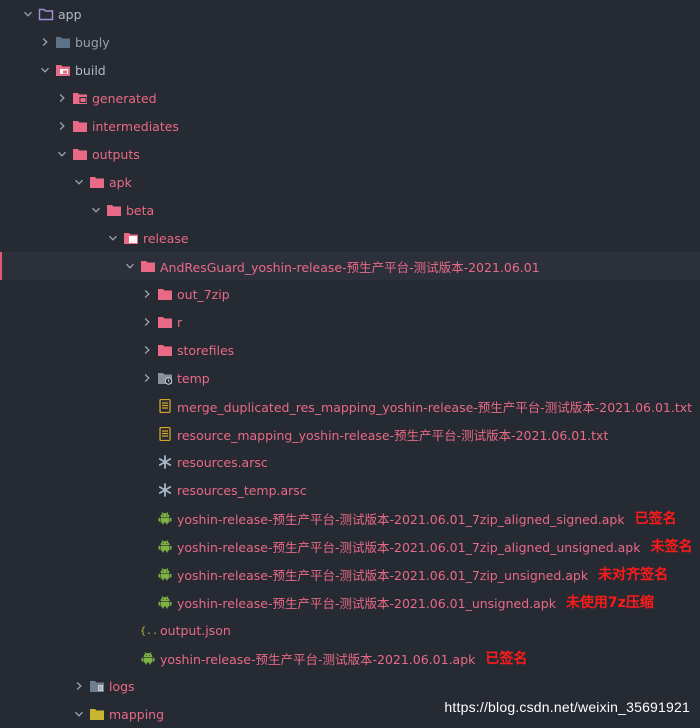 This screenshot has width=700, height=728. I want to click on tree-item-label: build, so click(90, 70).